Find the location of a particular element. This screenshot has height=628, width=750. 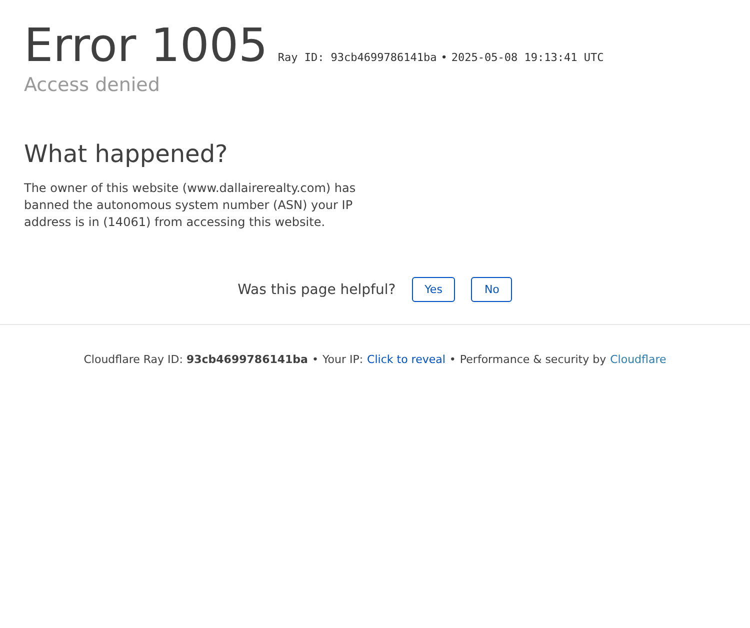

ray-id: Ray ID: 93cb4699786141ba is located at coordinates (357, 57).